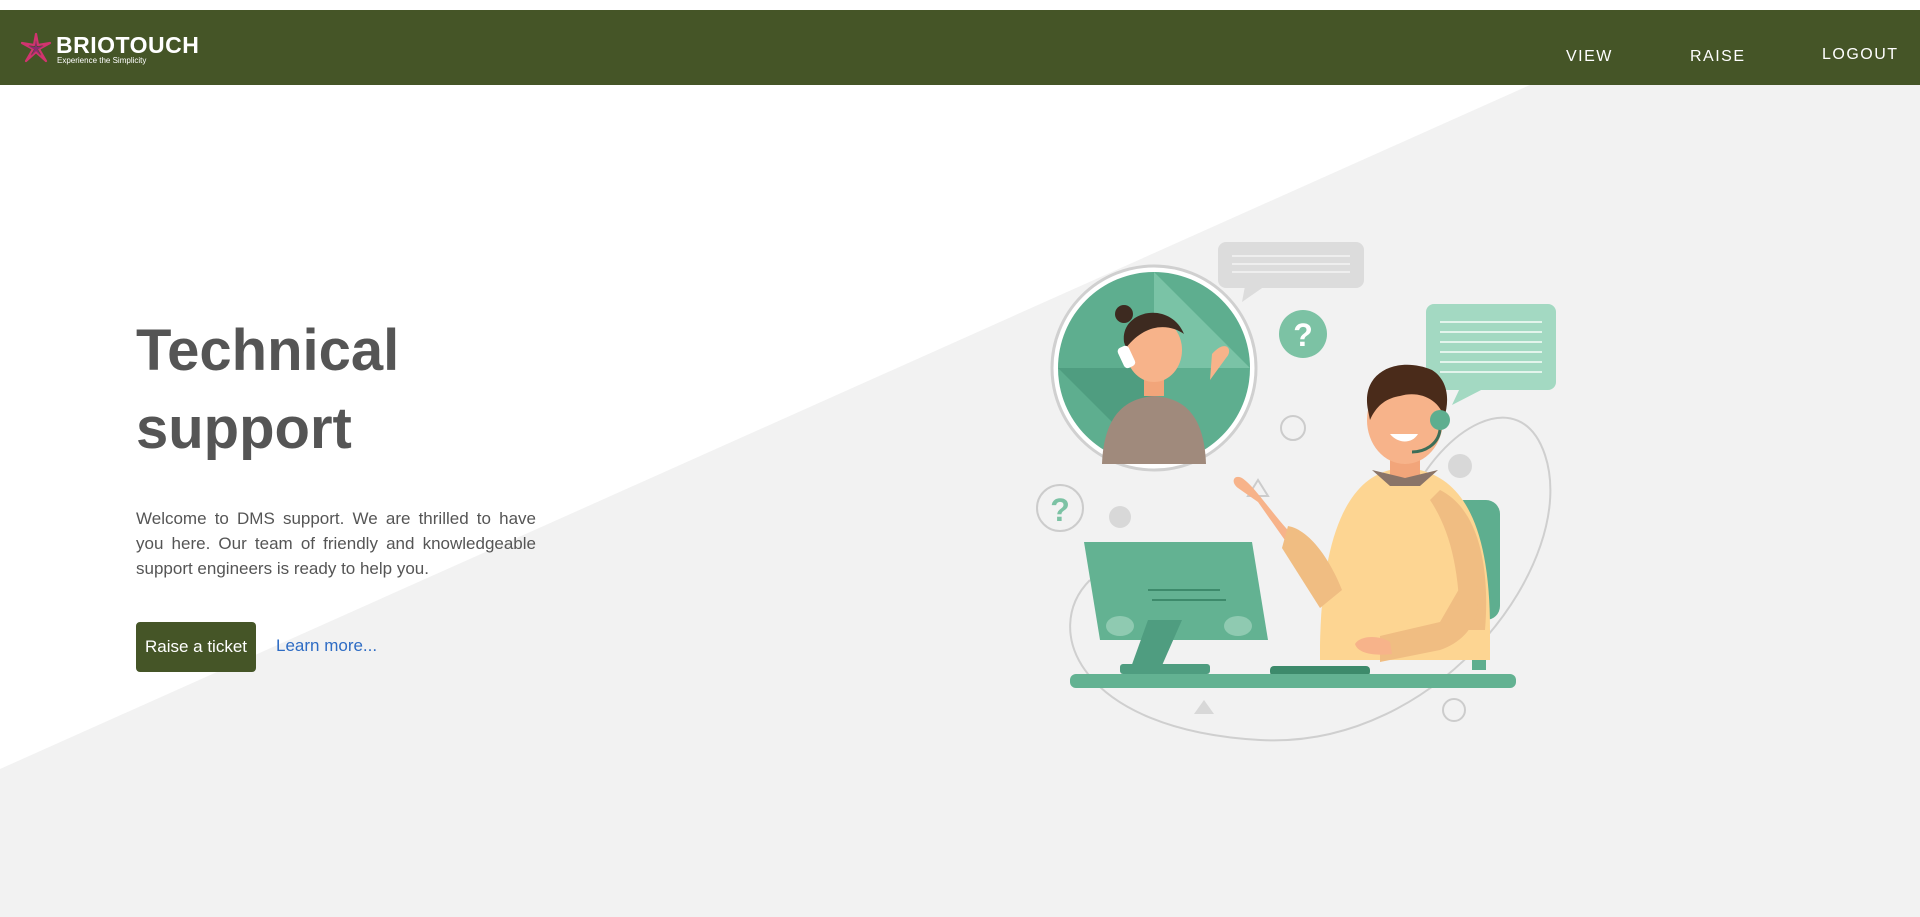  I want to click on support-illustration: ? ?, so click(1296, 492).